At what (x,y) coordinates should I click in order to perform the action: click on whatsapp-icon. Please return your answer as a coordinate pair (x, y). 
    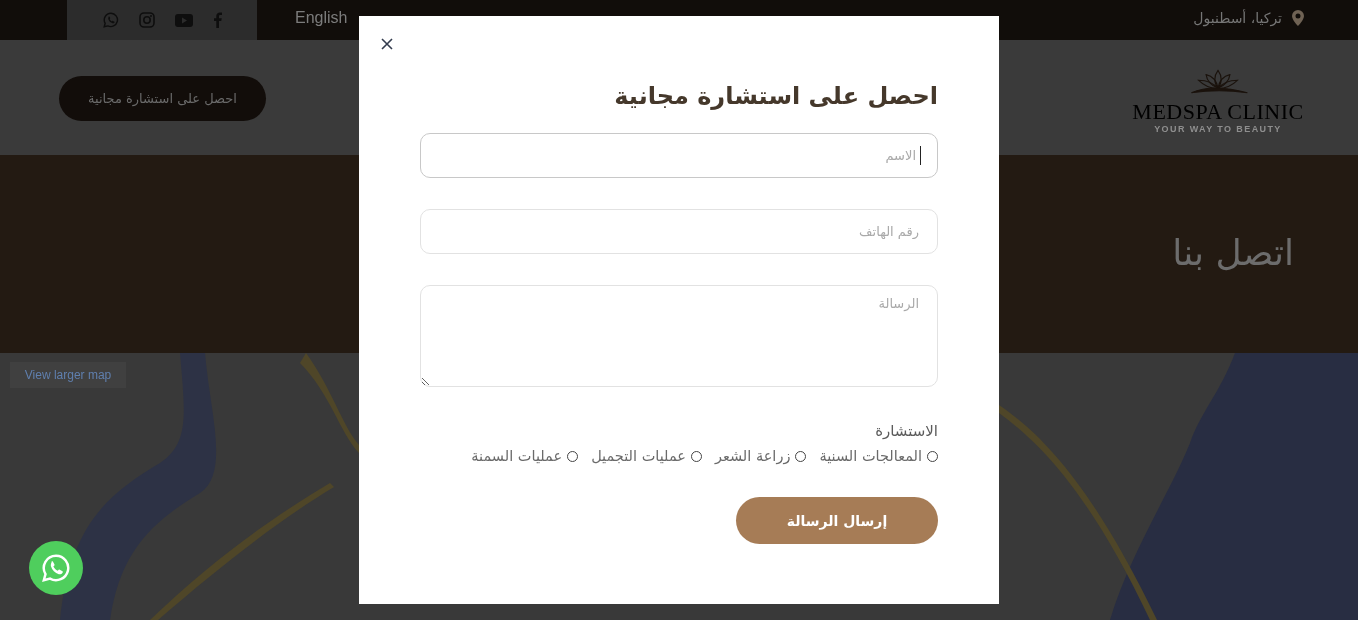
    Looking at the image, I should click on (56, 568).